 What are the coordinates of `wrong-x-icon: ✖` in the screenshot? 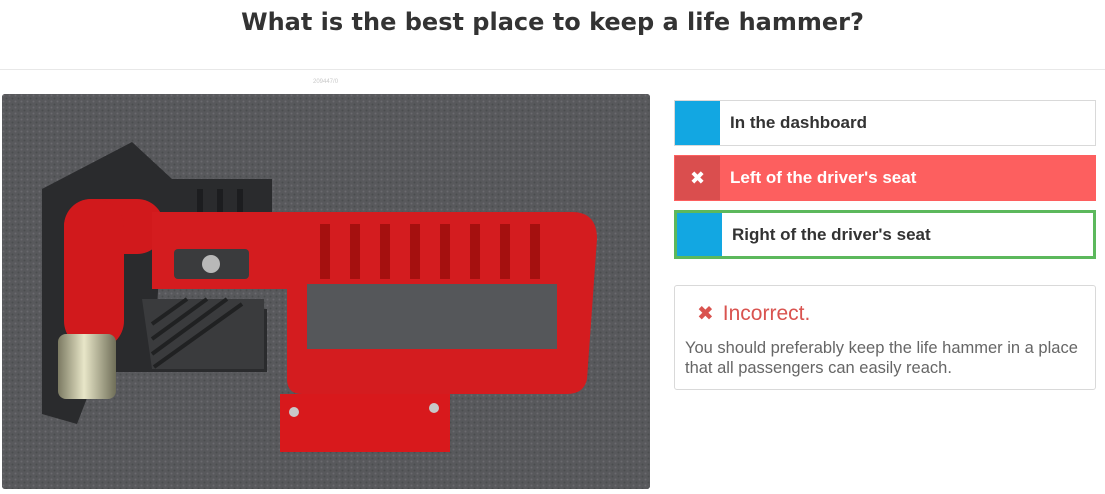 It's located at (697, 178).